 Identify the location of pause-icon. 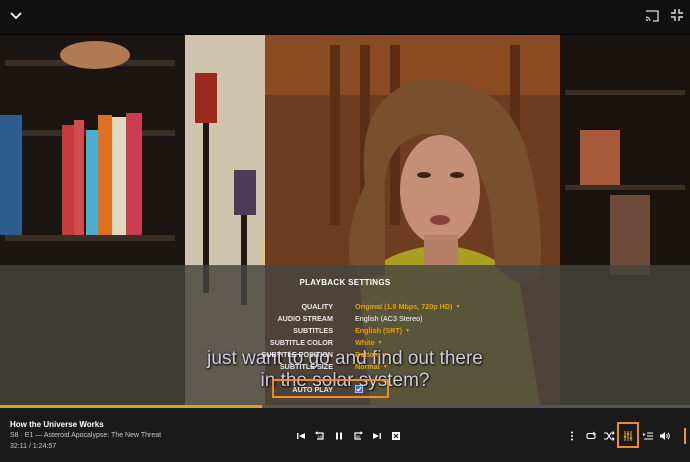
(339, 436).